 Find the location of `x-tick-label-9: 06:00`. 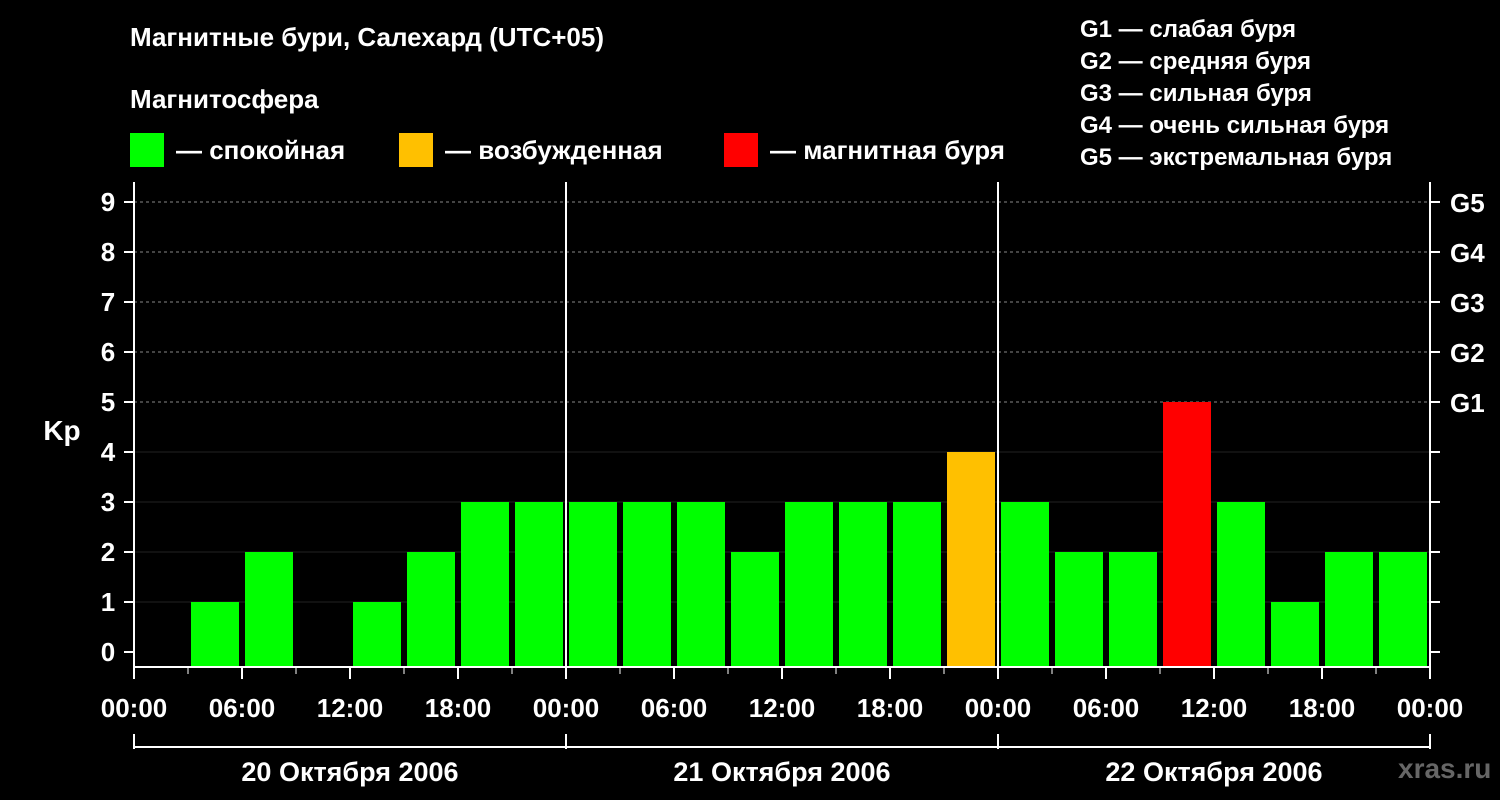

x-tick-label-9: 06:00 is located at coordinates (1106, 708).